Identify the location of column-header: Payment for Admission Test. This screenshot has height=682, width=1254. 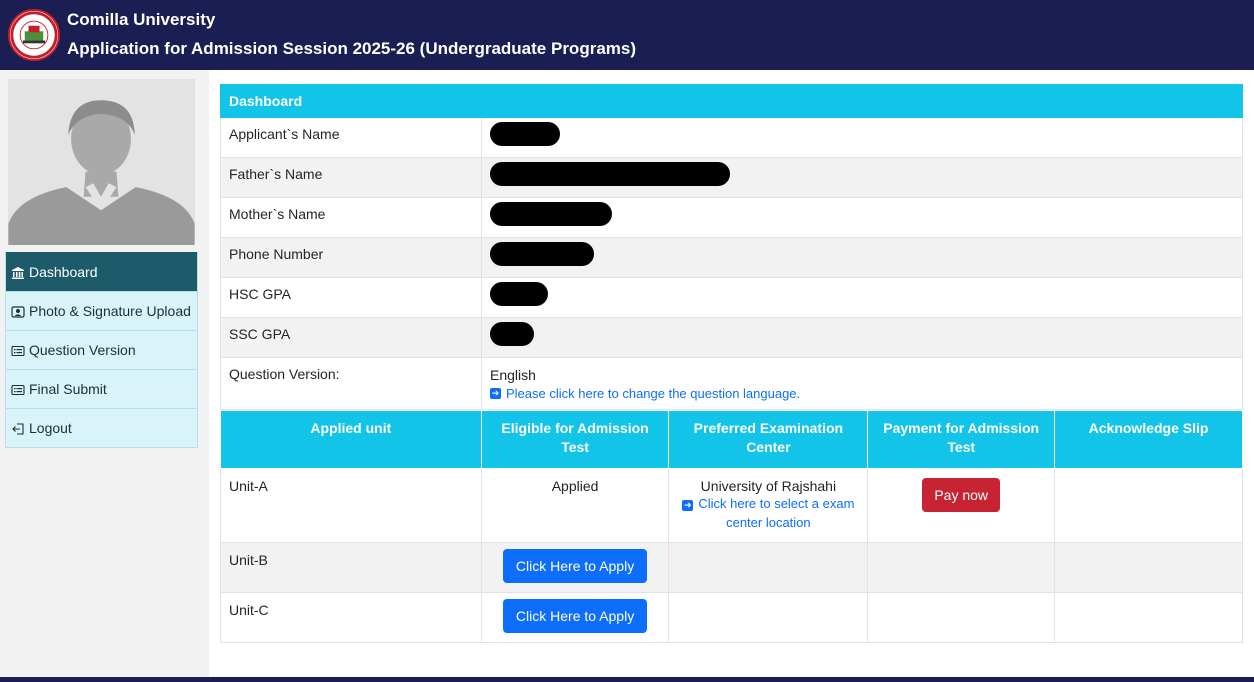
(961, 439).